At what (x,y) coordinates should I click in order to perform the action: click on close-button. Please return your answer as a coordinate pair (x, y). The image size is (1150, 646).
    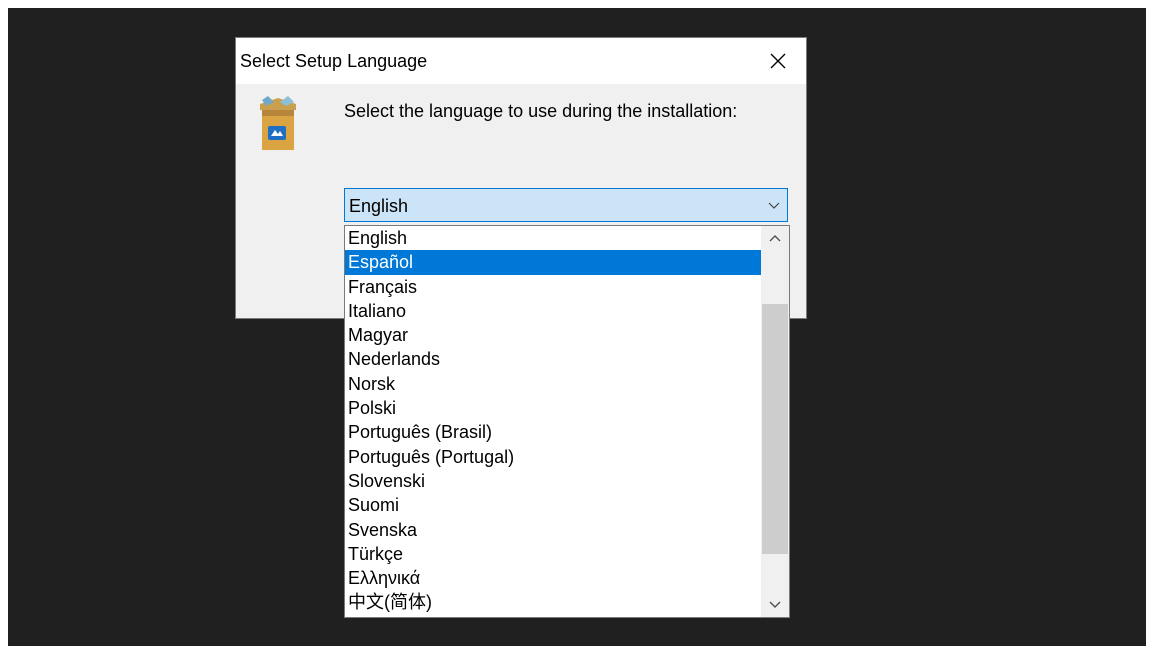
    Looking at the image, I should click on (778, 61).